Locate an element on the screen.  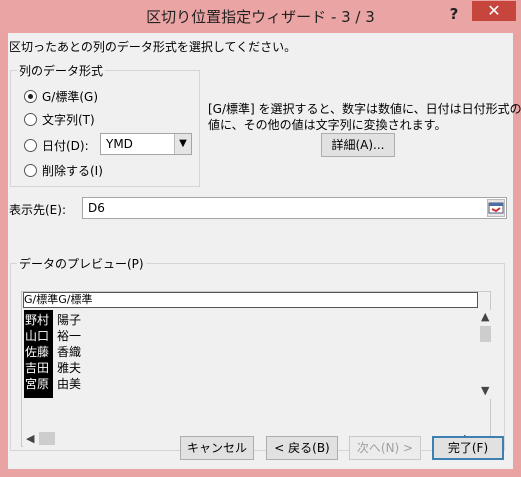
vertical-scroll-thumb is located at coordinates (485, 334).